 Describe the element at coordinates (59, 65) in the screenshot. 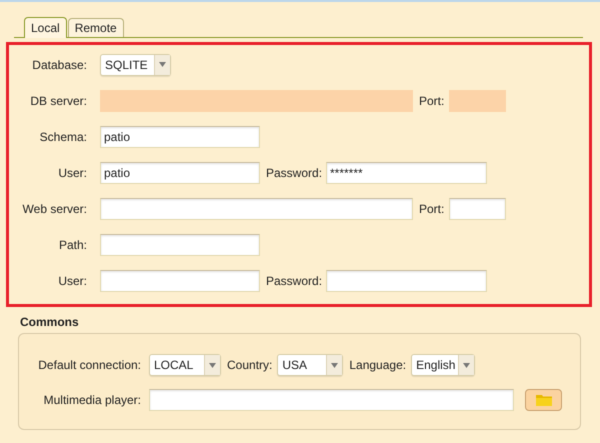

I see `field-label: Database:` at that location.